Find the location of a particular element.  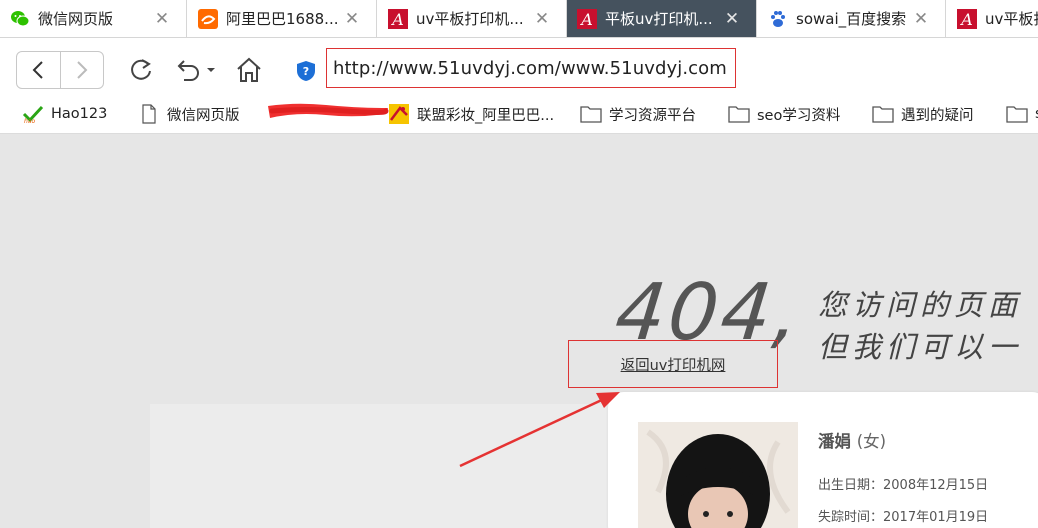

address-bar: http://www.51uvdyj.com/www.51uvdyj.com is located at coordinates (531, 68).